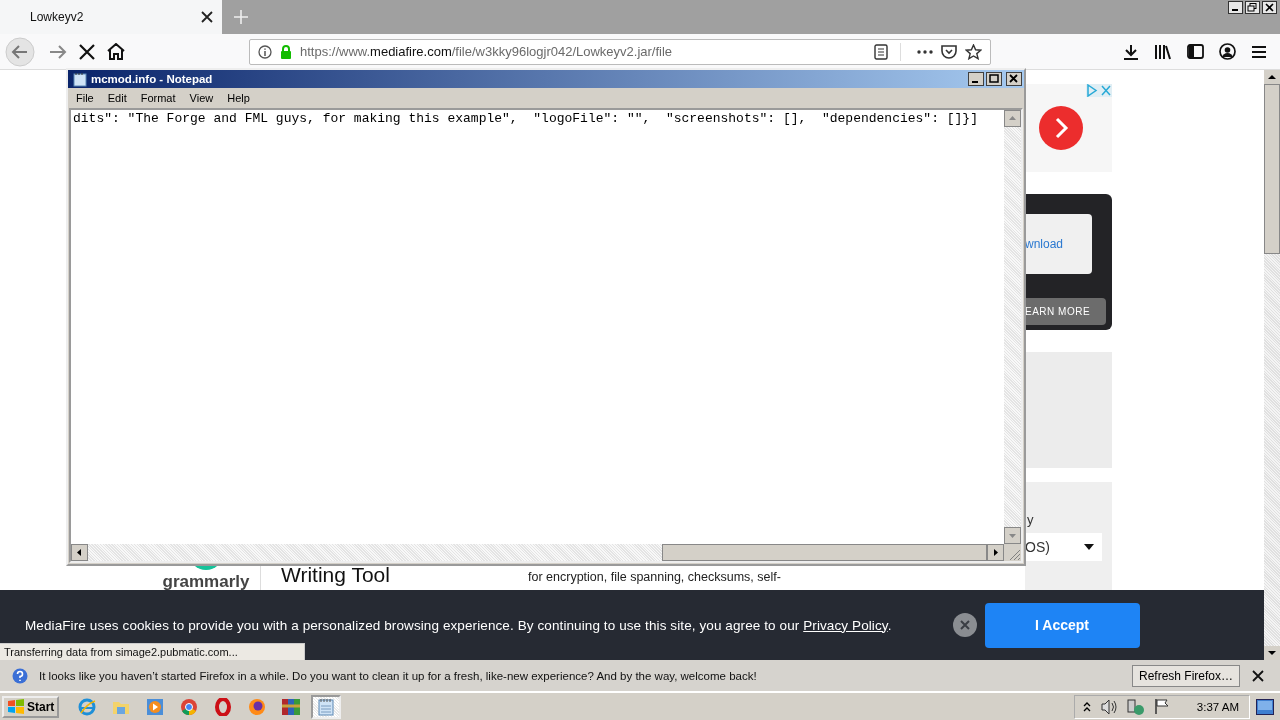 The height and width of the screenshot is (720, 1280). What do you see at coordinates (1063, 547) in the screenshot?
I see `os-select: OS)` at bounding box center [1063, 547].